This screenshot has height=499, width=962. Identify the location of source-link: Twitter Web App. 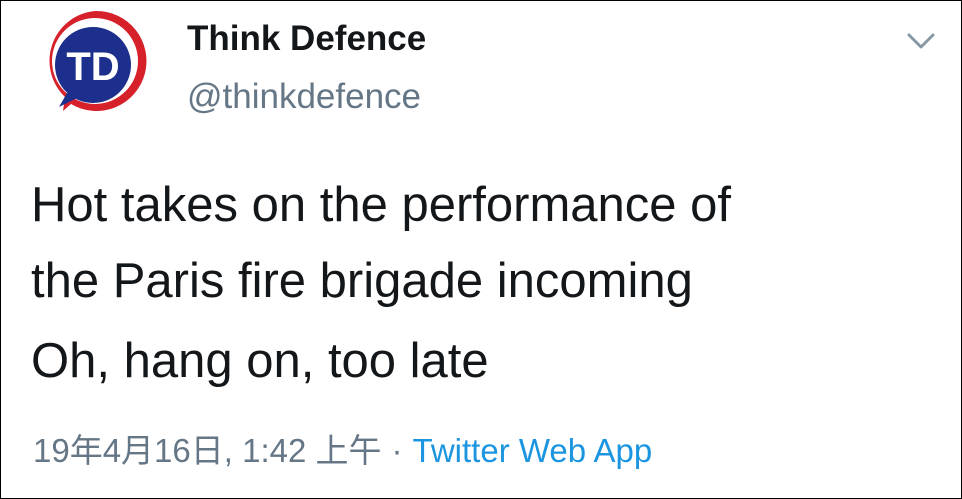
(533, 450).